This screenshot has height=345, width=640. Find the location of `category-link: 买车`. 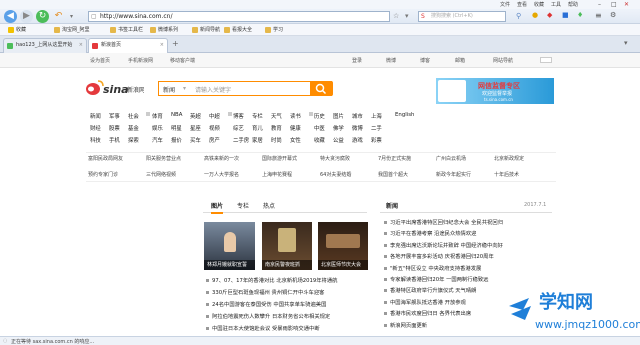

category-link: 买车 is located at coordinates (195, 140).